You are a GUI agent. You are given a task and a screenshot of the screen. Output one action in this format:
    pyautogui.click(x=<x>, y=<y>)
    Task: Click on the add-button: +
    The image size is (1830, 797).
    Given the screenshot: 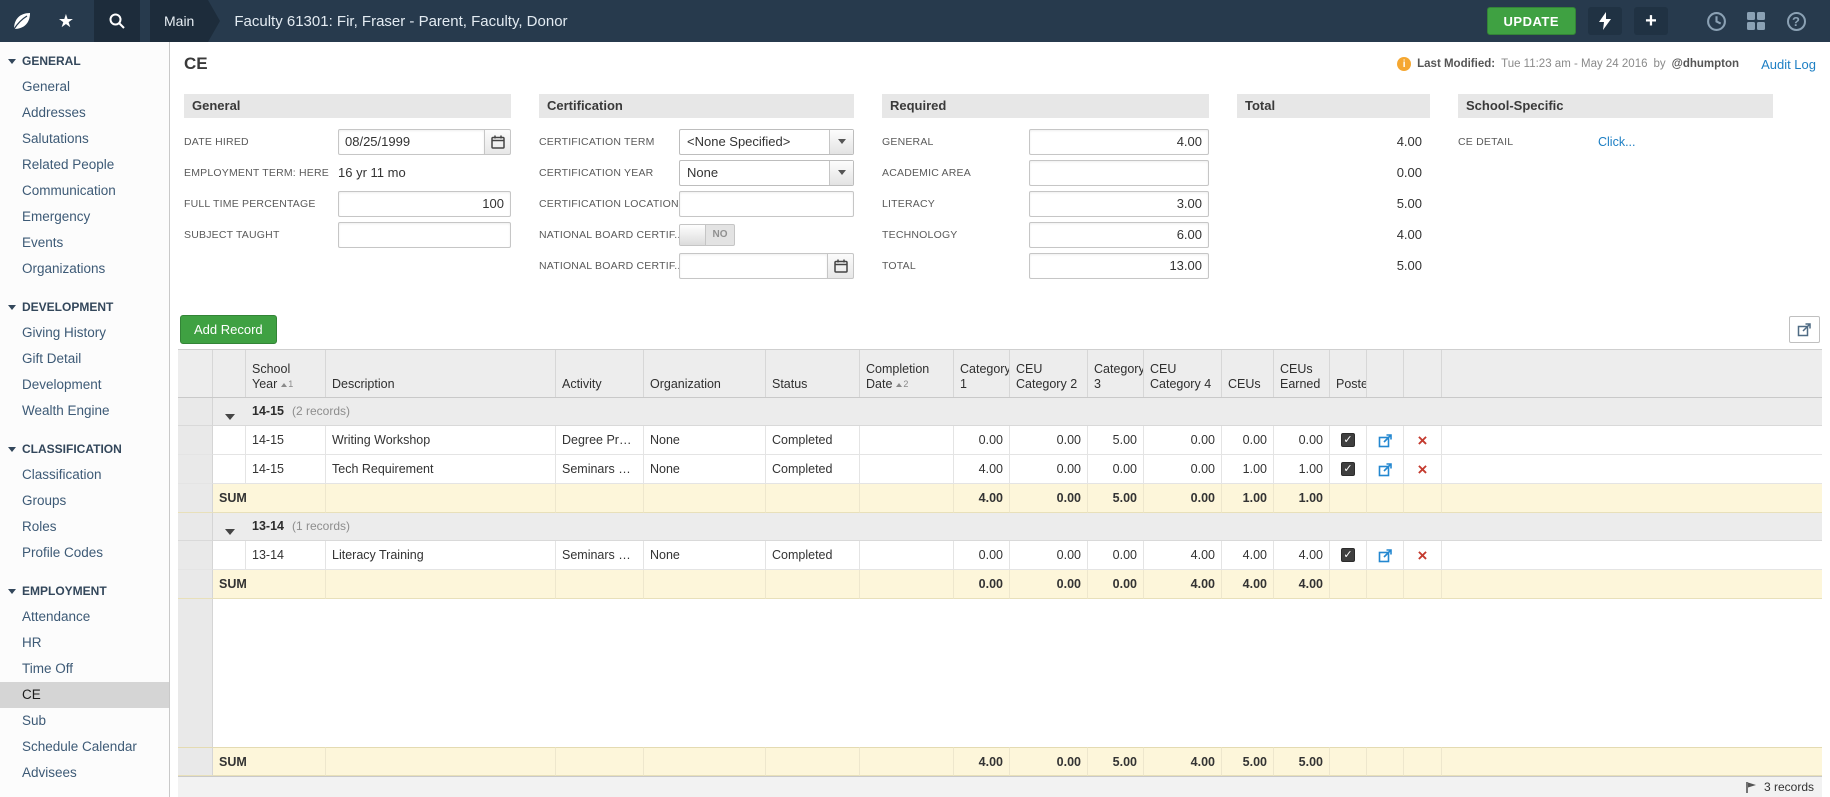 What is the action you would take?
    pyautogui.click(x=1651, y=21)
    